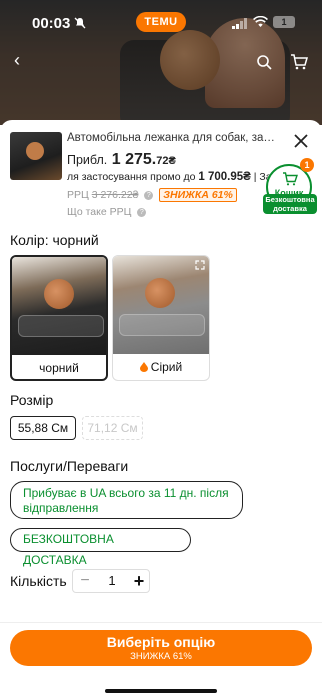  I want to click on color-caption: Сірий, so click(161, 367).